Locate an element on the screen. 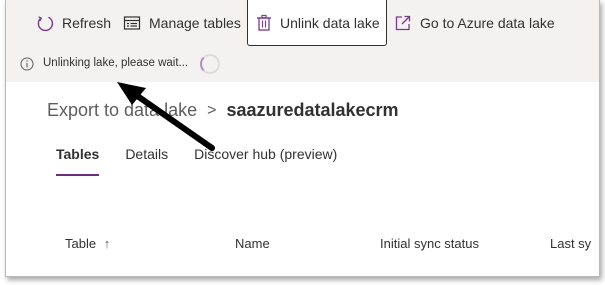 The width and height of the screenshot is (605, 285). page-title: saazuredatalakecrm is located at coordinates (312, 110).